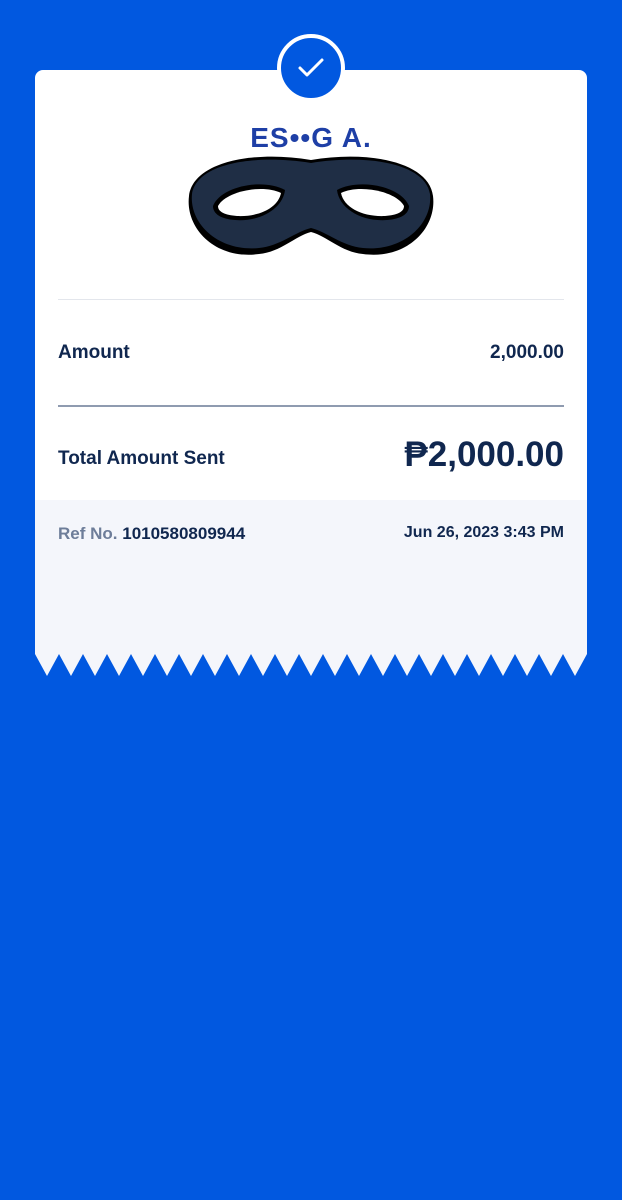  Describe the element at coordinates (311, 205) in the screenshot. I see `mask-icon` at that location.